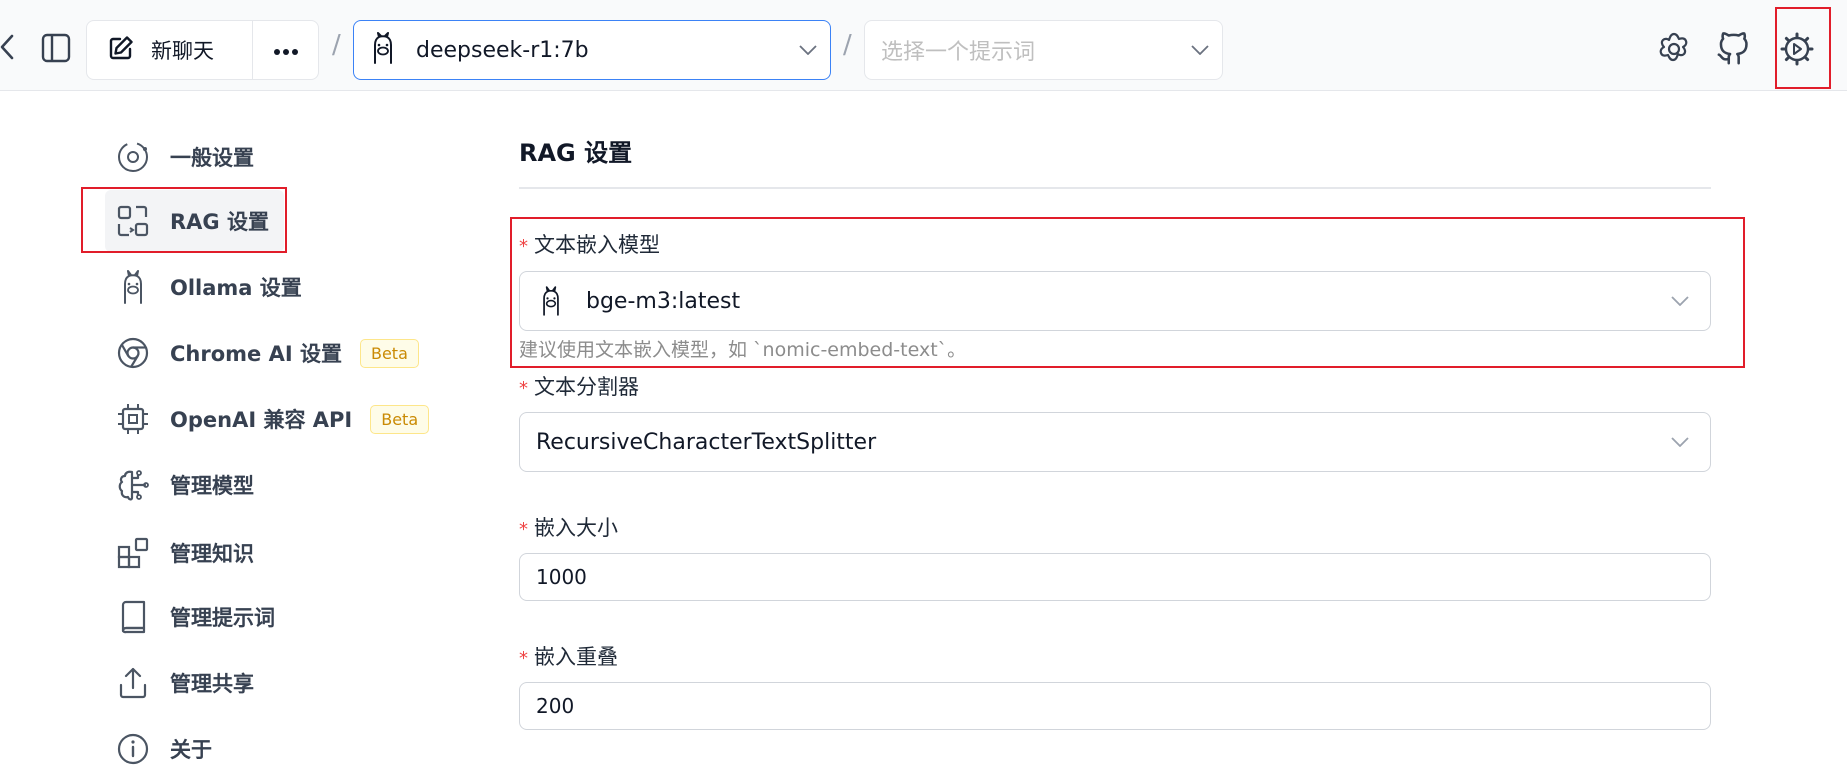  I want to click on prompt-select: 选择一个提示词, so click(1043, 50).